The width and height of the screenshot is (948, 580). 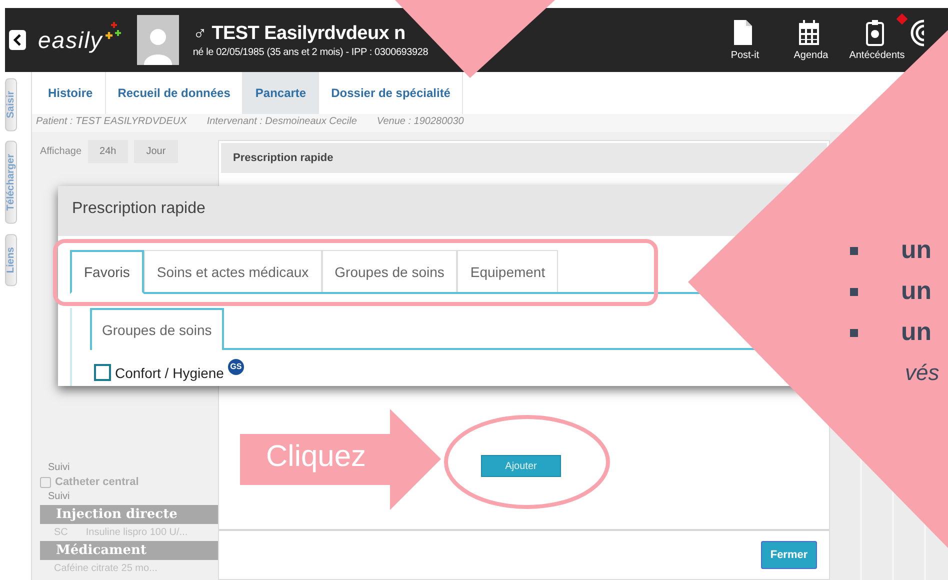 I want to click on group-badge: GS, so click(x=236, y=366).